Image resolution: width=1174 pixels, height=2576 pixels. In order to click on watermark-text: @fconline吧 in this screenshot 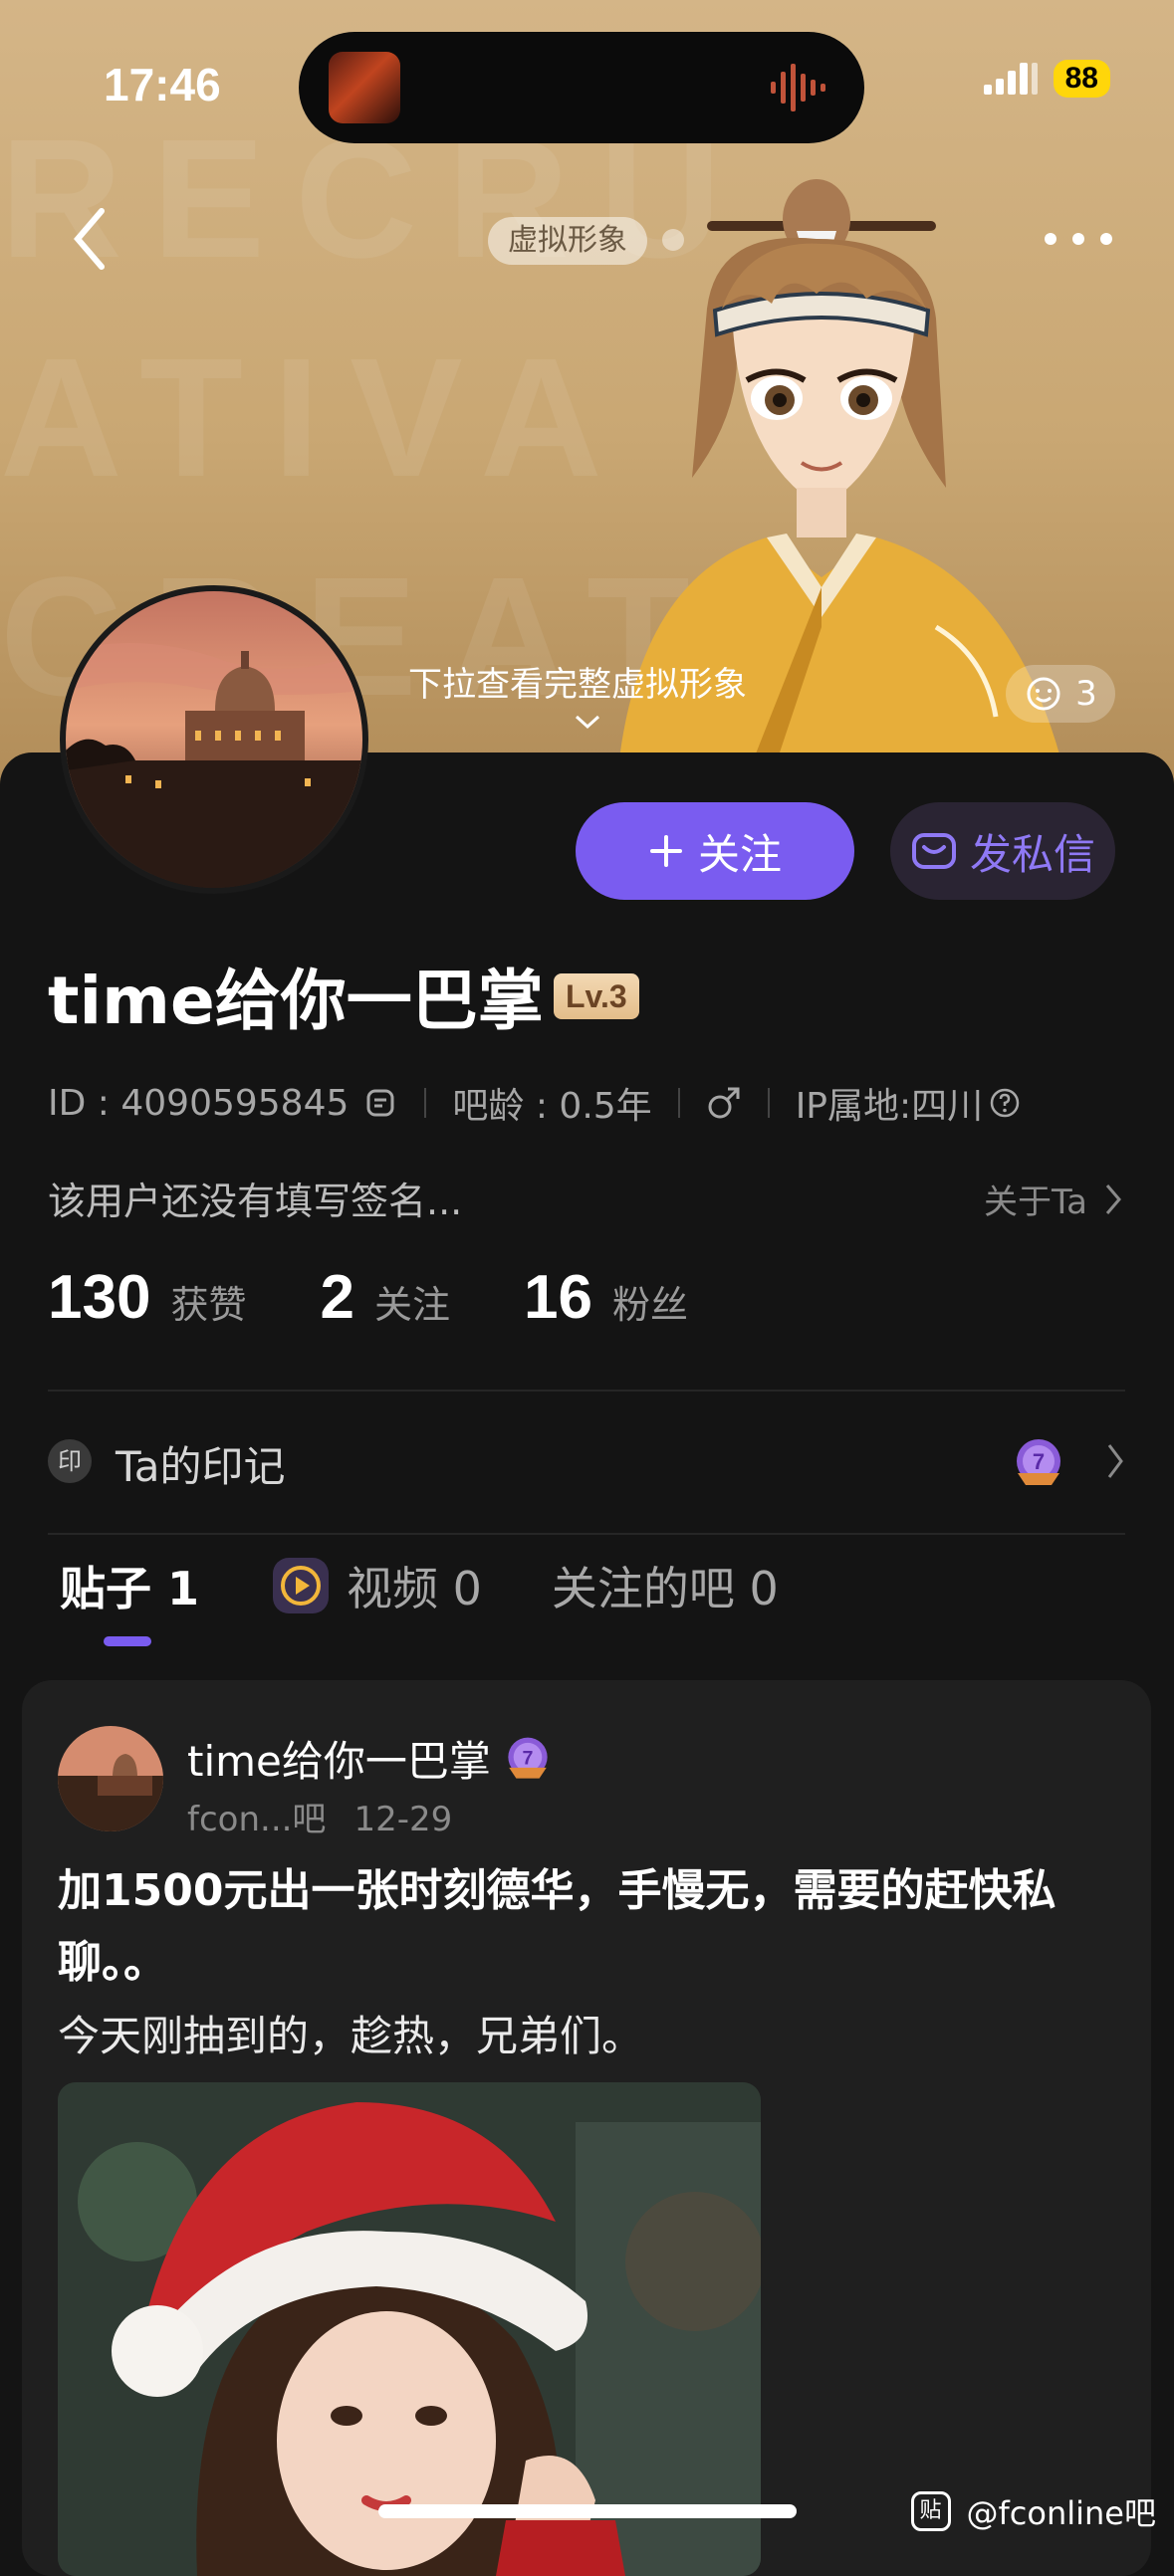, I will do `click(1061, 2513)`.